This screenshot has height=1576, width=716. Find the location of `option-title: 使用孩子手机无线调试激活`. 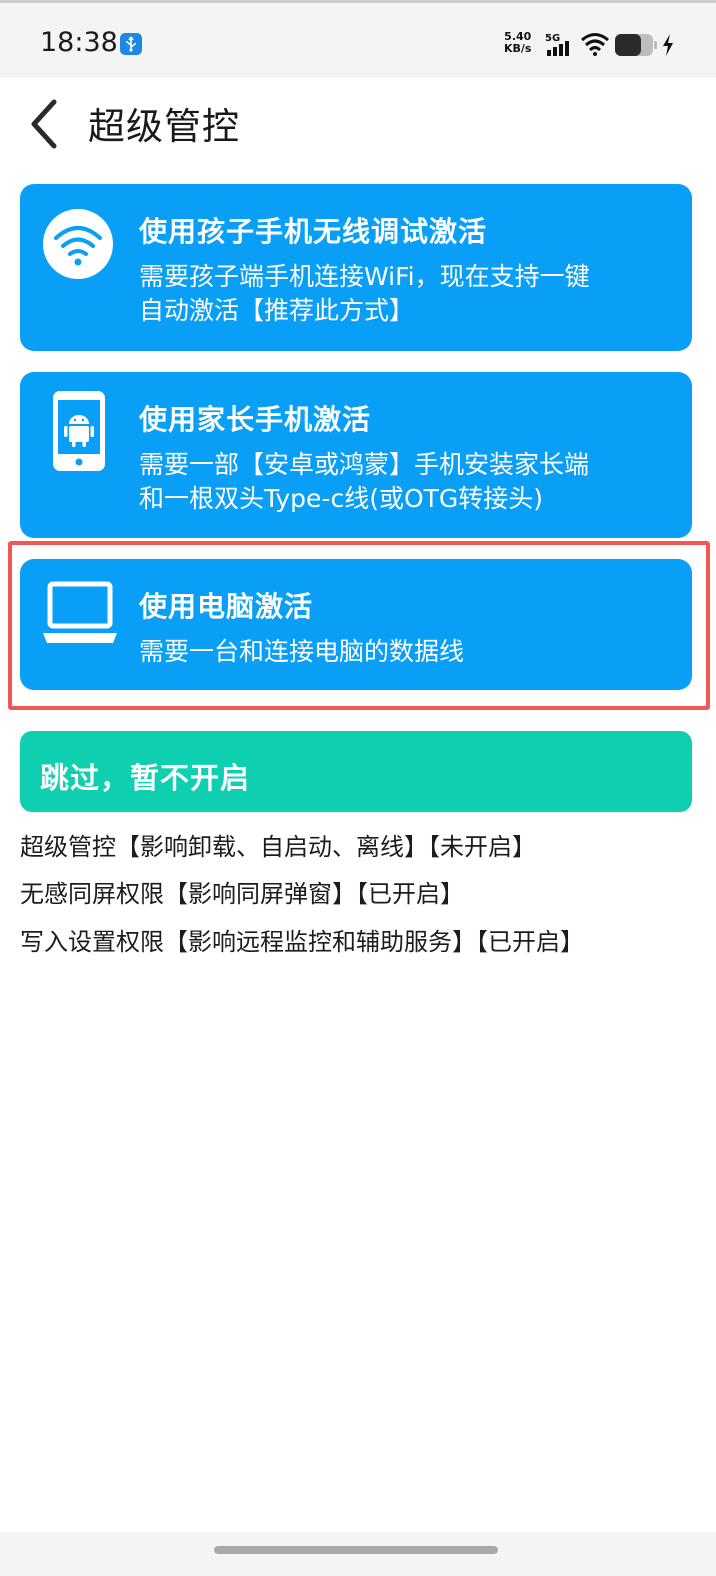

option-title: 使用孩子手机无线调试激活 is located at coordinates (313, 231).